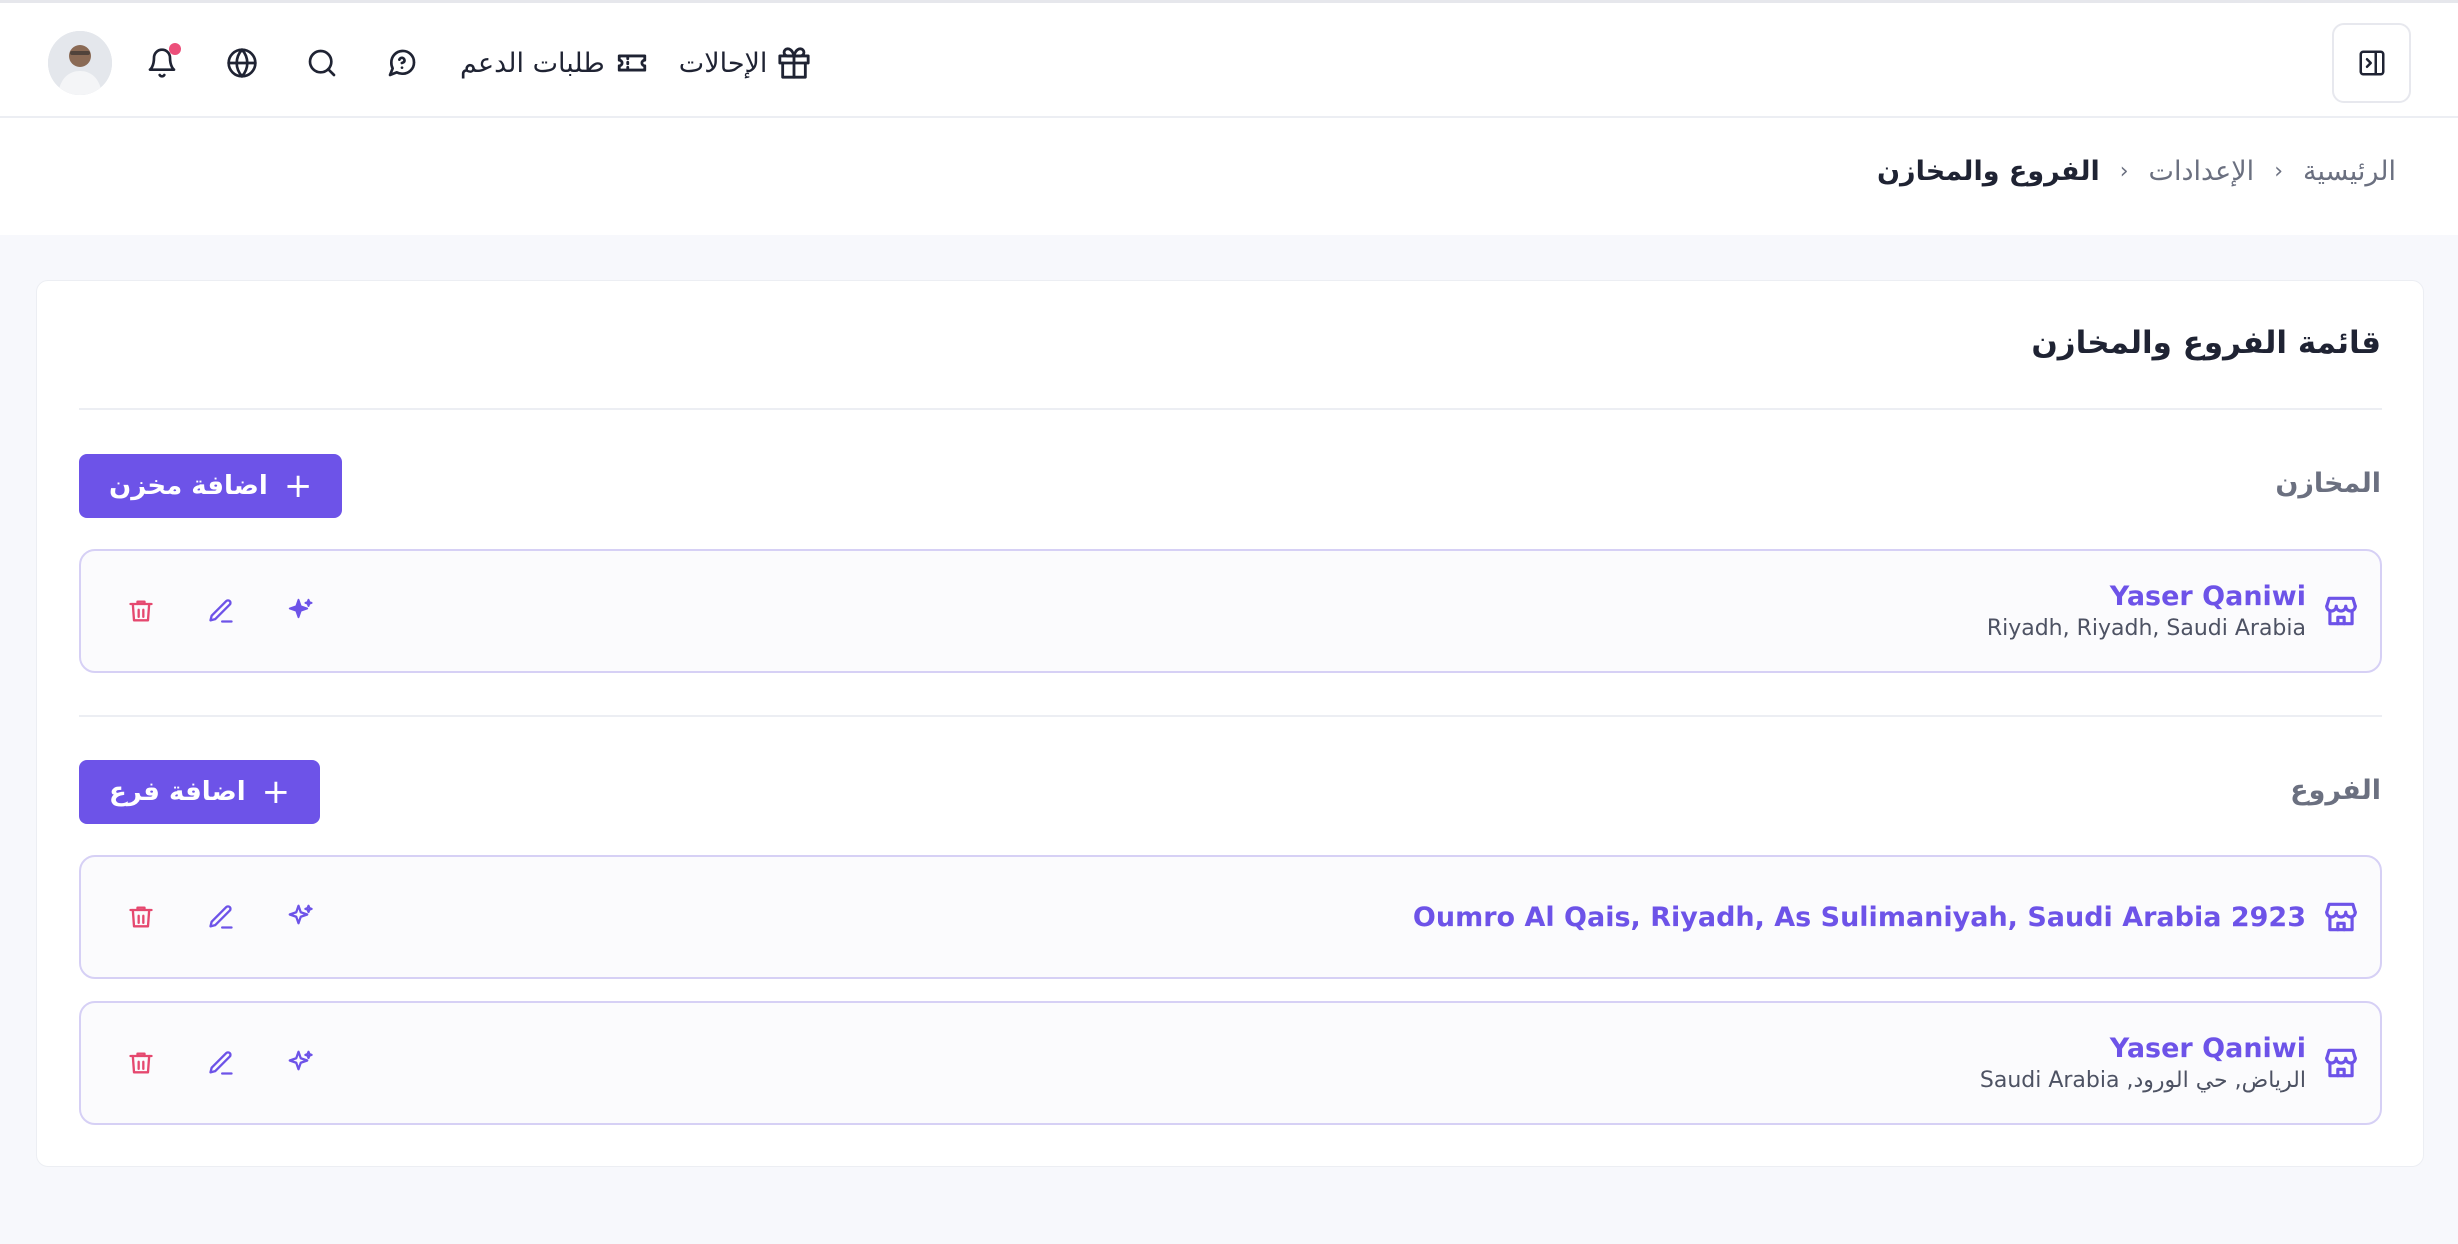 This screenshot has width=2458, height=1244. What do you see at coordinates (2207, 1048) in the screenshot?
I see `branch-name: Yaser Qaniwi` at bounding box center [2207, 1048].